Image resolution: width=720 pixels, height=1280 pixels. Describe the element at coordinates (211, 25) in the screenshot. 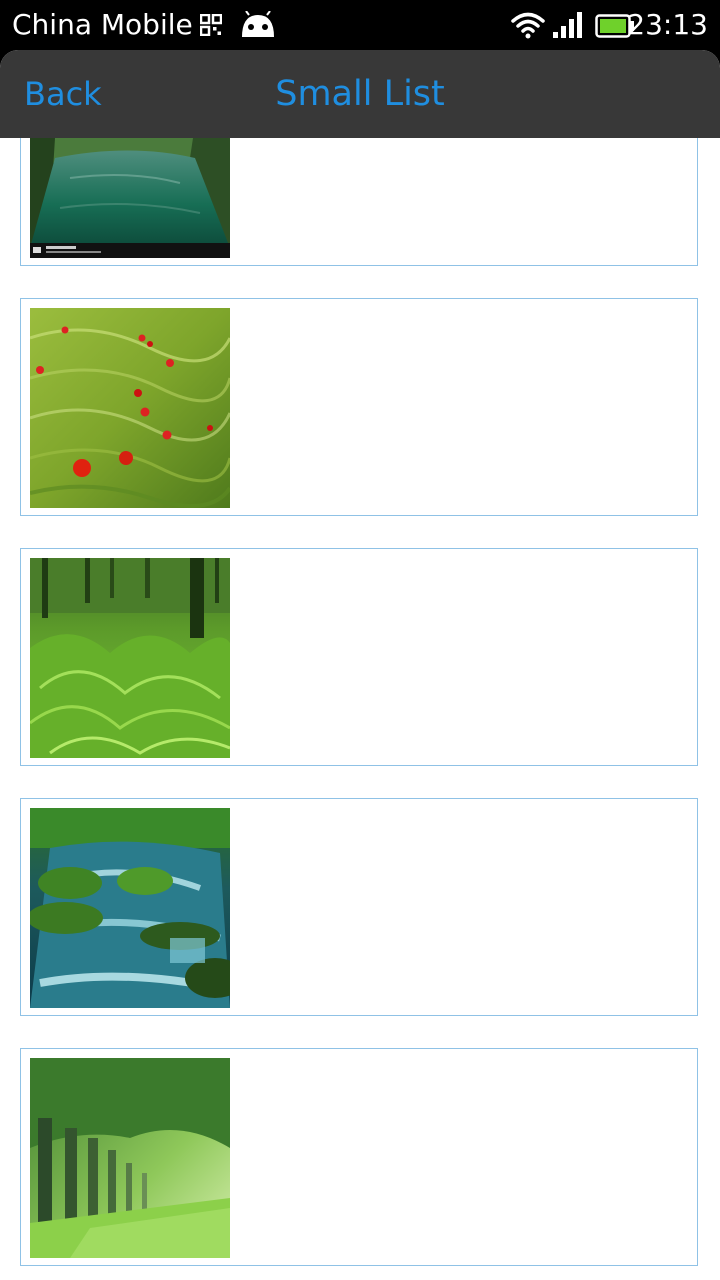

I see `qr-icon` at that location.